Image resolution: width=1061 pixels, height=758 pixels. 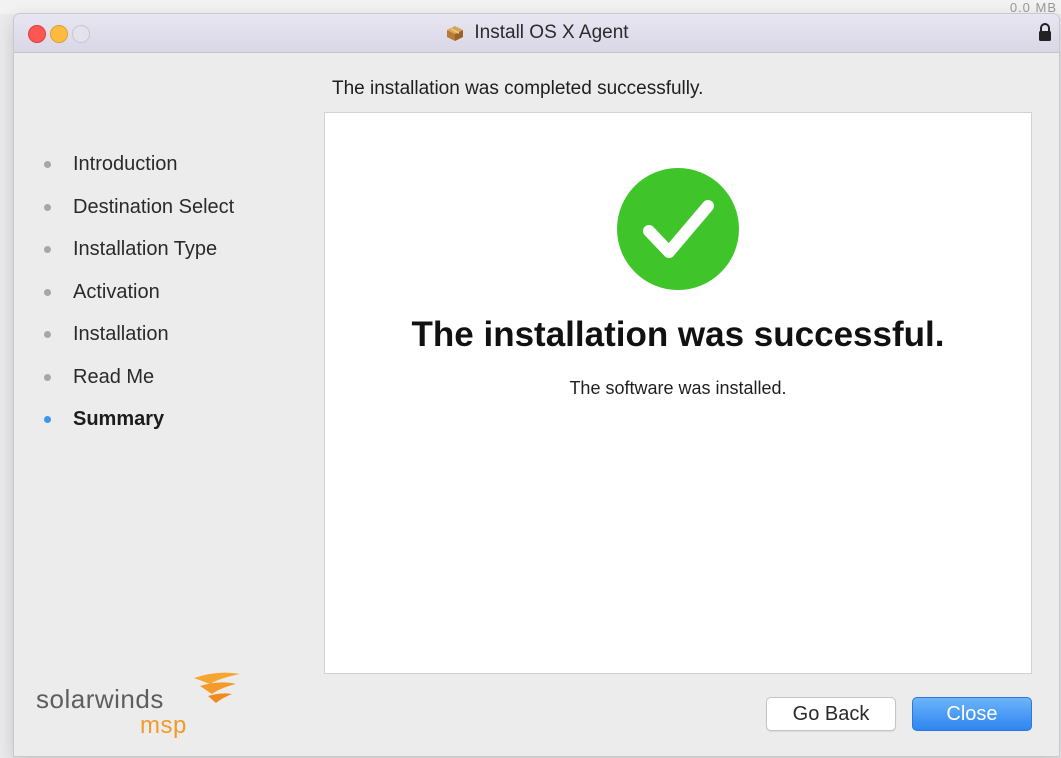 I want to click on step-label: Read Me, so click(x=114, y=376).